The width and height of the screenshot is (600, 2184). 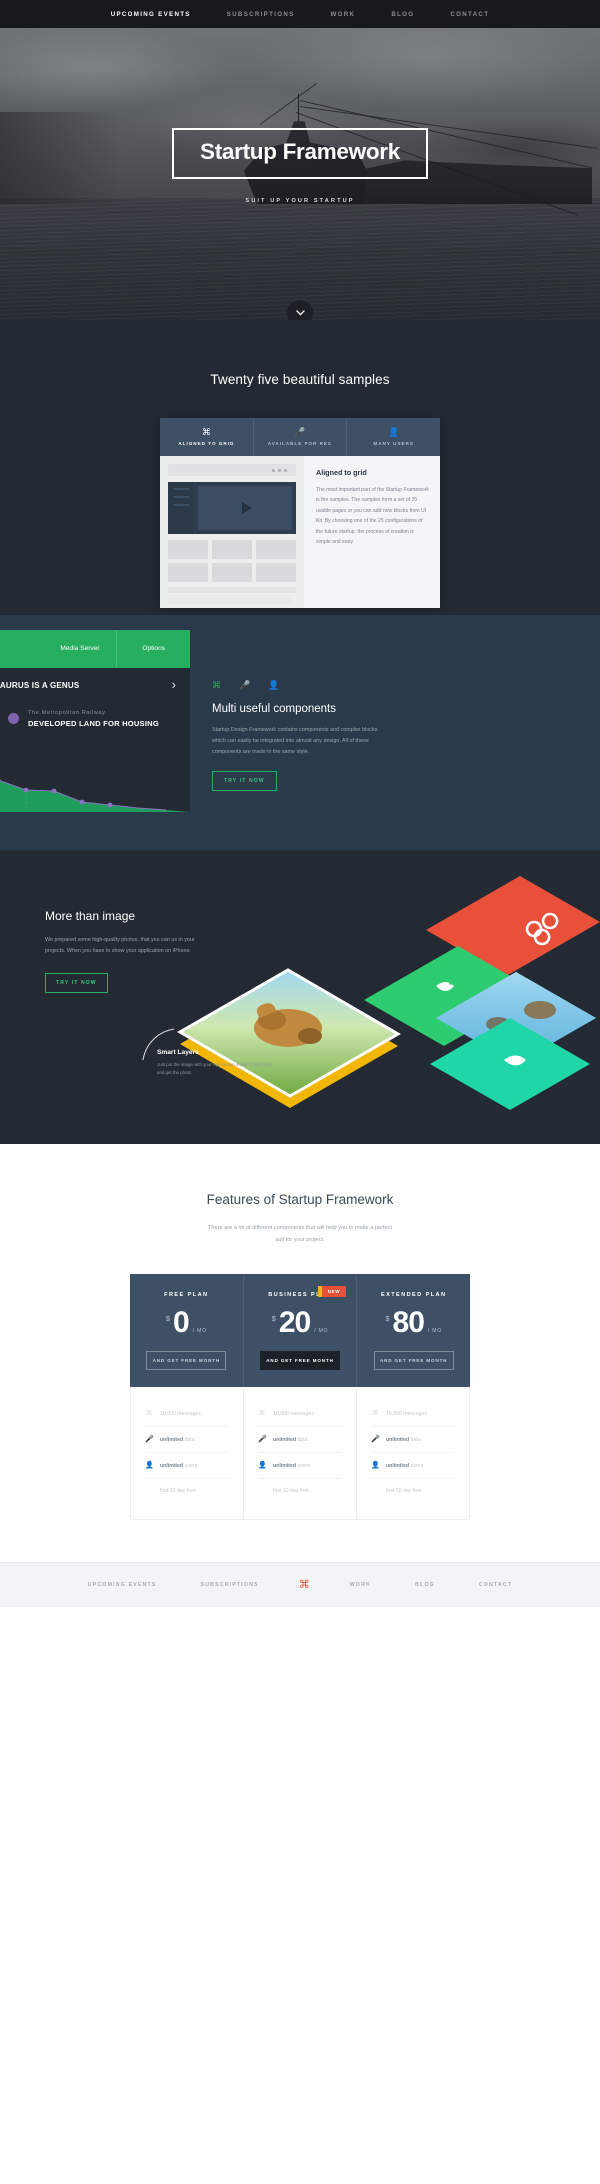 I want to click on smart-layers-heading: Smart Layers, so click(x=178, y=1052).